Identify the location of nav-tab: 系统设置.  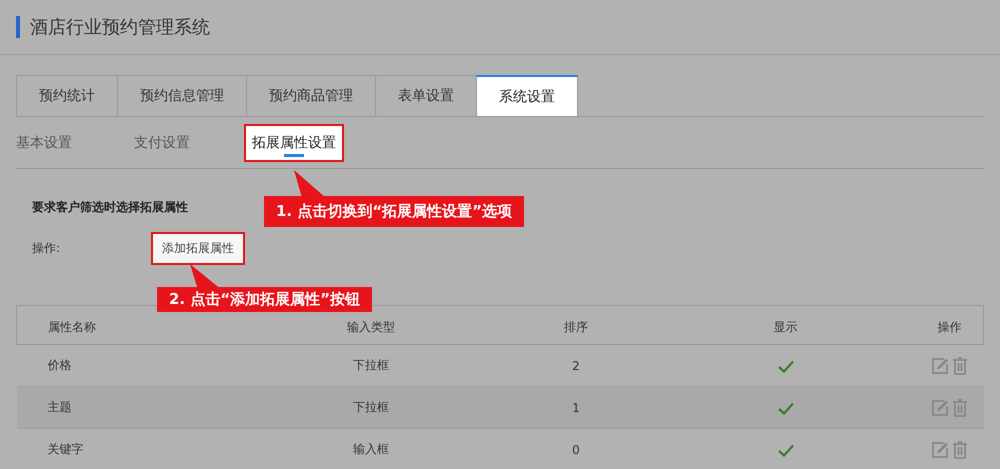
(527, 95).